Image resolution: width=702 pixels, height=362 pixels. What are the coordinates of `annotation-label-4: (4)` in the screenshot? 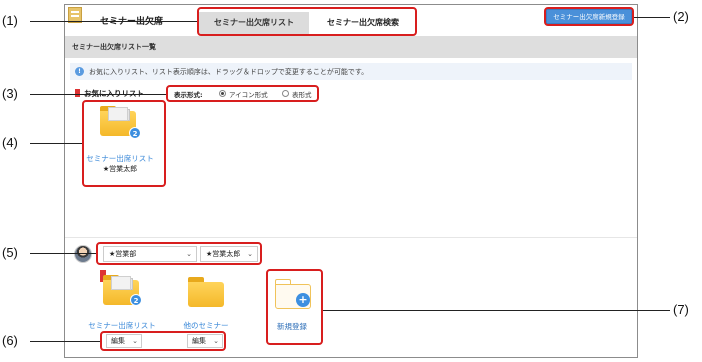 It's located at (10, 142).